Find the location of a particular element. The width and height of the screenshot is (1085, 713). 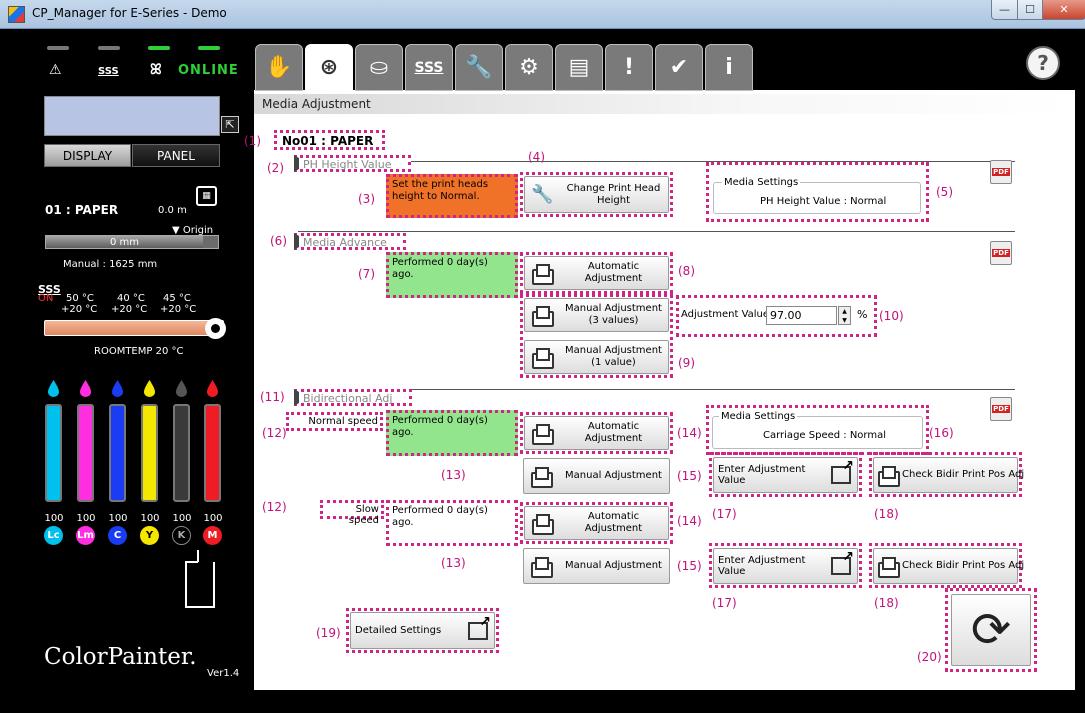

callout-label: (7) is located at coordinates (366, 274).